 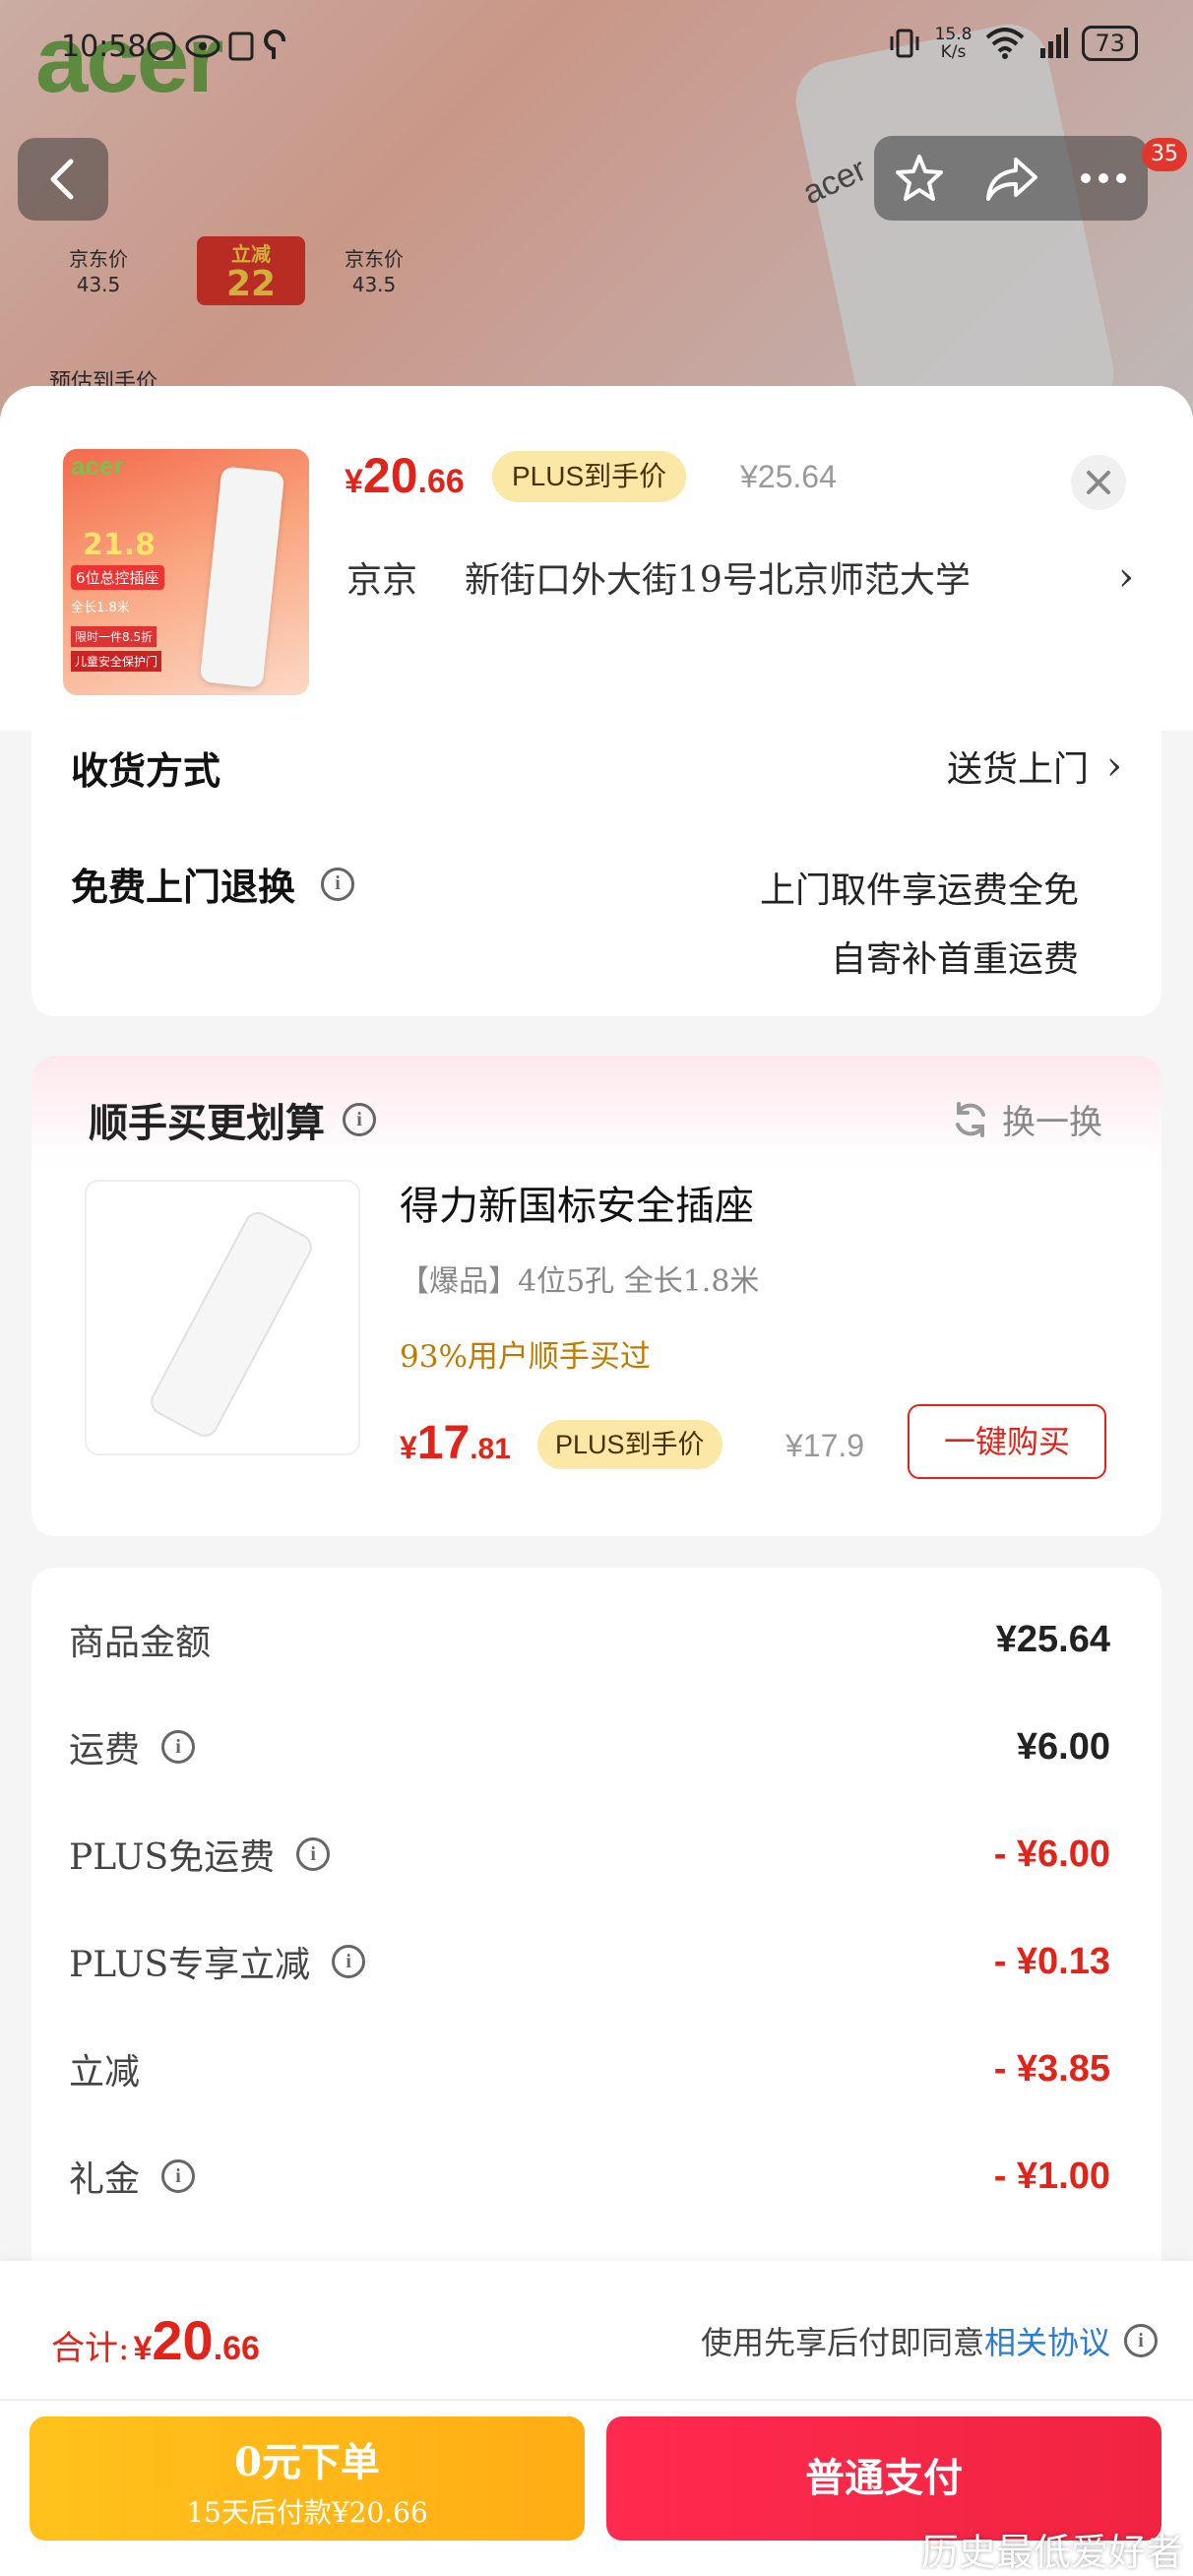 I want to click on recommend-buyers-rate: 93%用户顺手买过, so click(x=525, y=1357).